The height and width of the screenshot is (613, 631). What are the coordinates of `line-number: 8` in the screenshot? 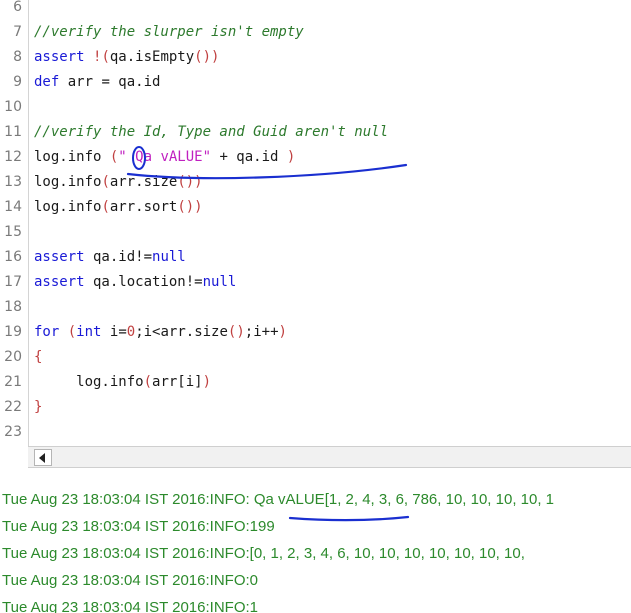 It's located at (17, 57).